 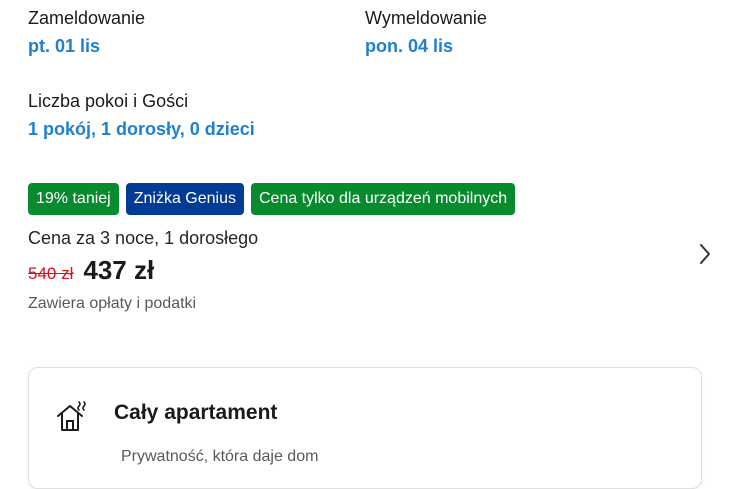 I want to click on mobile-price-badge: Cena tylko dla urządzeń mobilnych, so click(x=383, y=199).